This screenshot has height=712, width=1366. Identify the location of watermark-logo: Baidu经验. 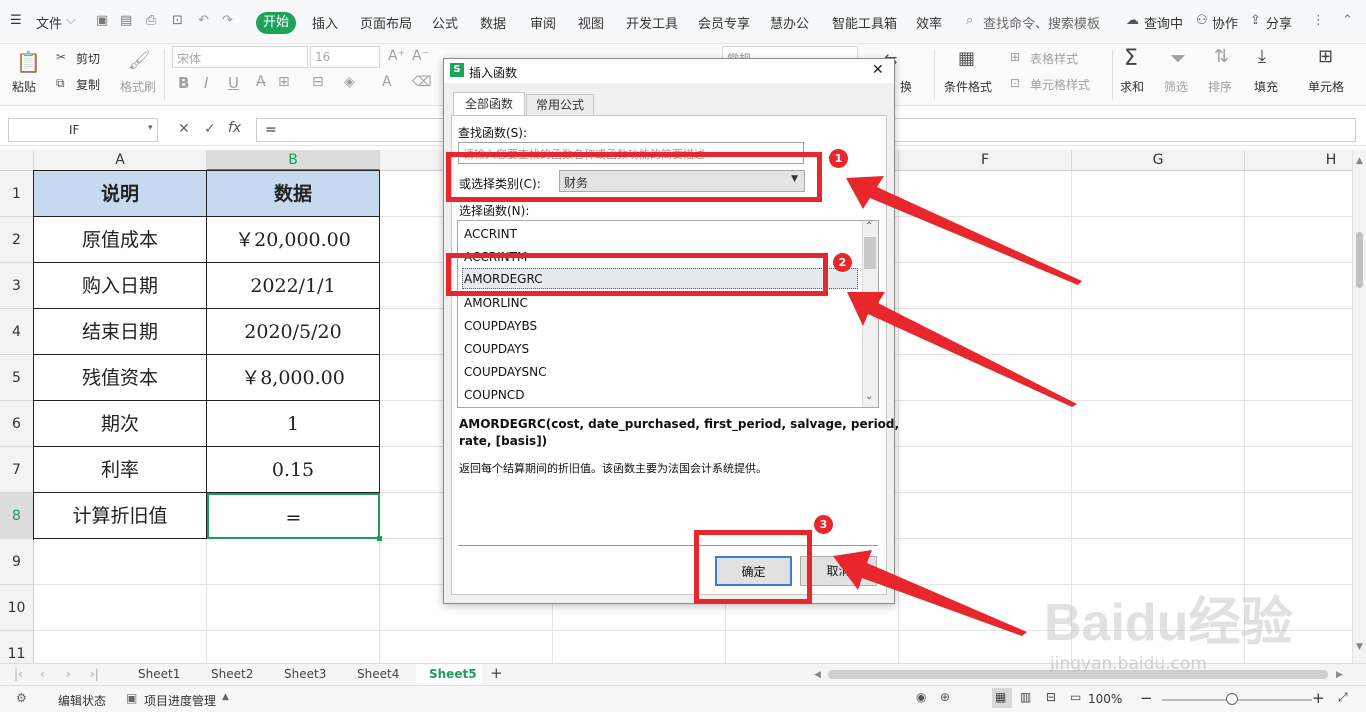
(1168, 623).